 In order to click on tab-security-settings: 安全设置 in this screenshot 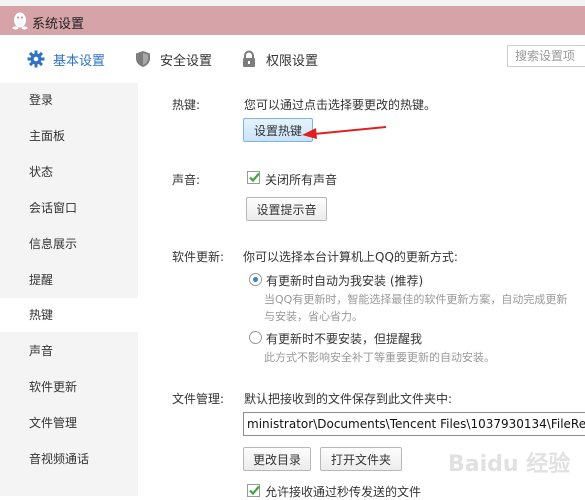, I will do `click(173, 59)`.